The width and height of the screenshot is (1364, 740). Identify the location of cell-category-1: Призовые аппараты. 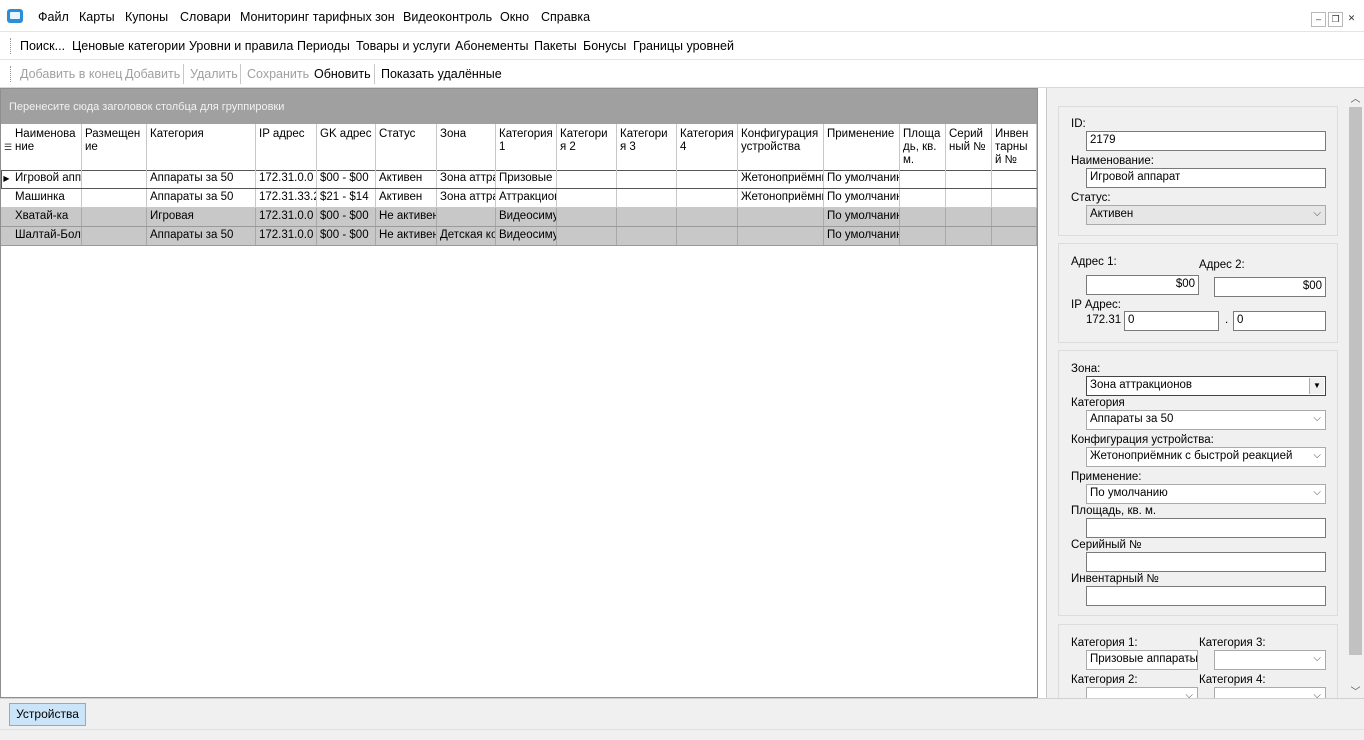
(526, 179).